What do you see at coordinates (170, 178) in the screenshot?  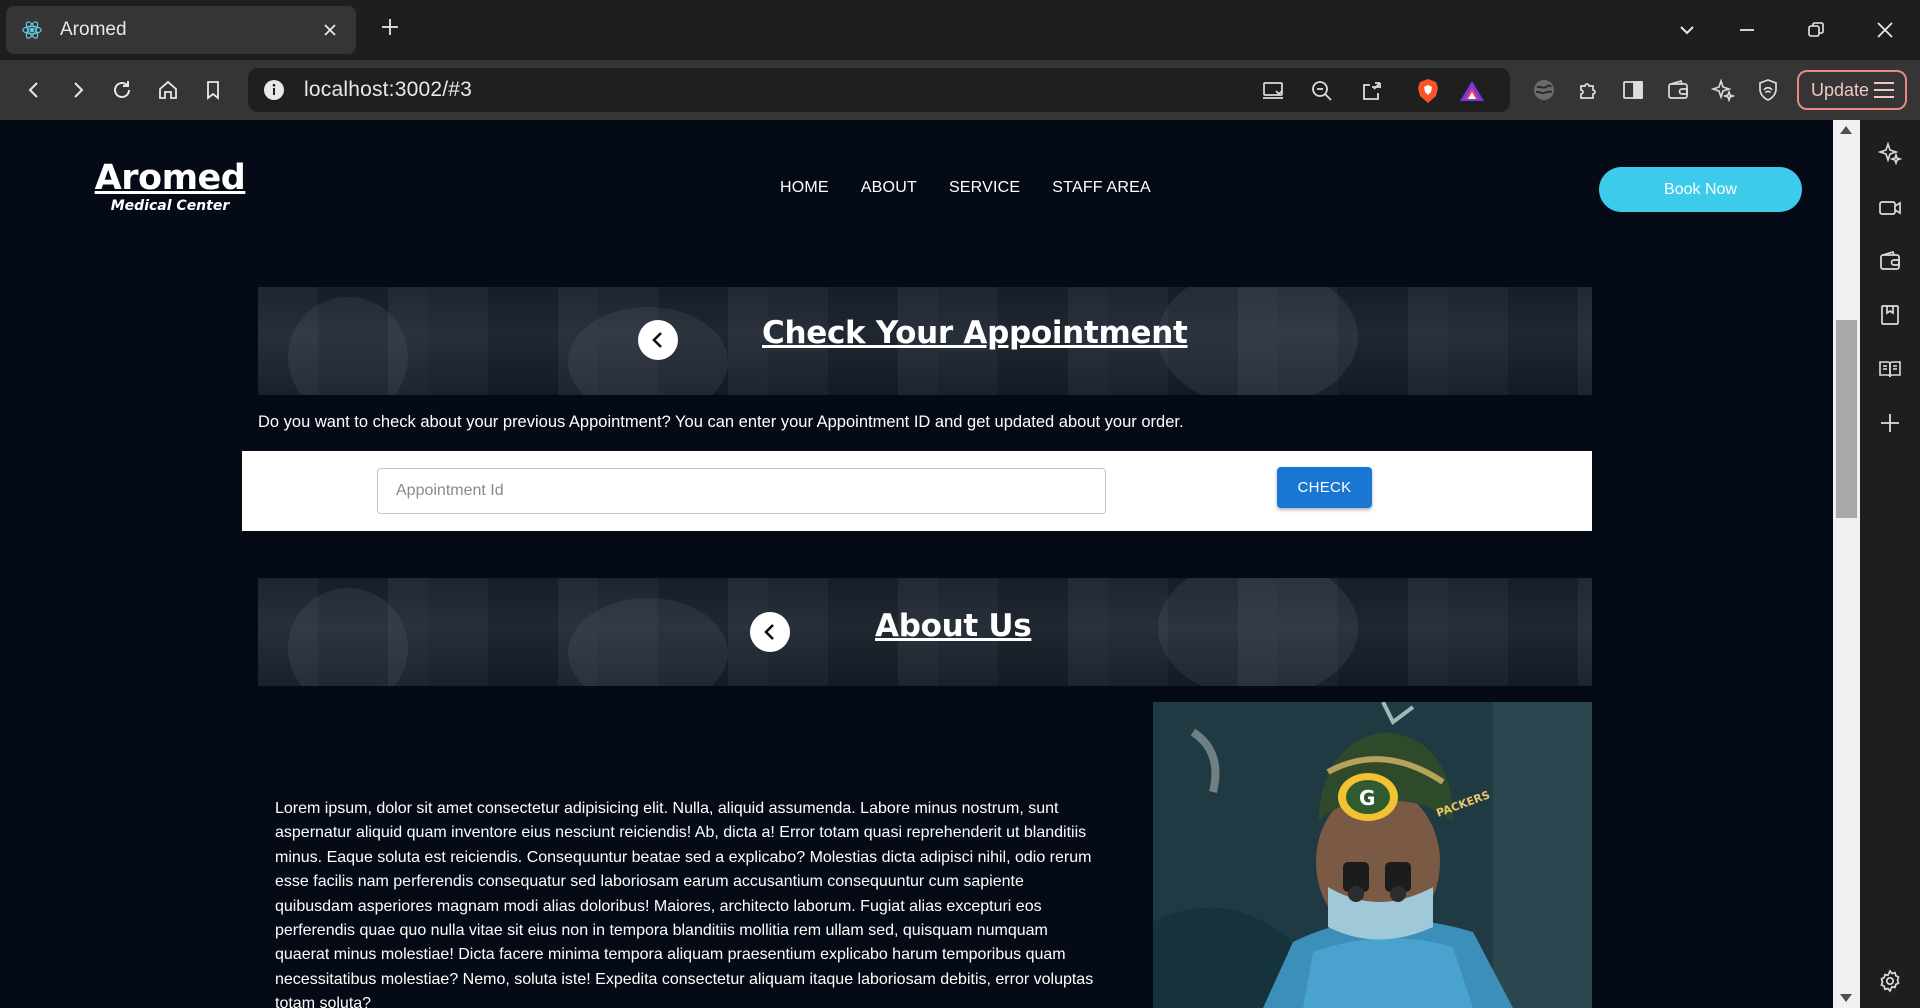 I see `logo-name: Aromed` at bounding box center [170, 178].